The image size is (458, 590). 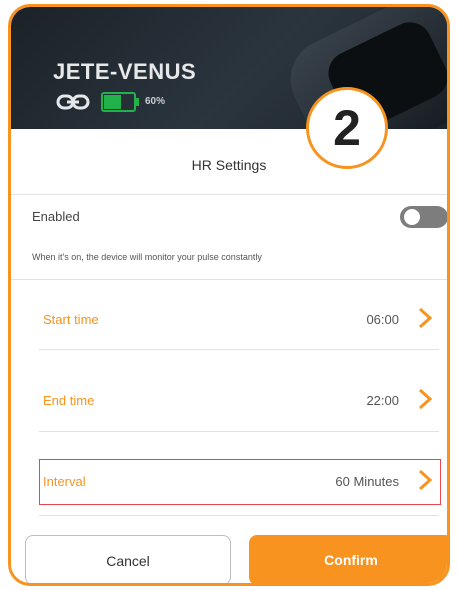 What do you see at coordinates (423, 217) in the screenshot?
I see `enabled-toggle` at bounding box center [423, 217].